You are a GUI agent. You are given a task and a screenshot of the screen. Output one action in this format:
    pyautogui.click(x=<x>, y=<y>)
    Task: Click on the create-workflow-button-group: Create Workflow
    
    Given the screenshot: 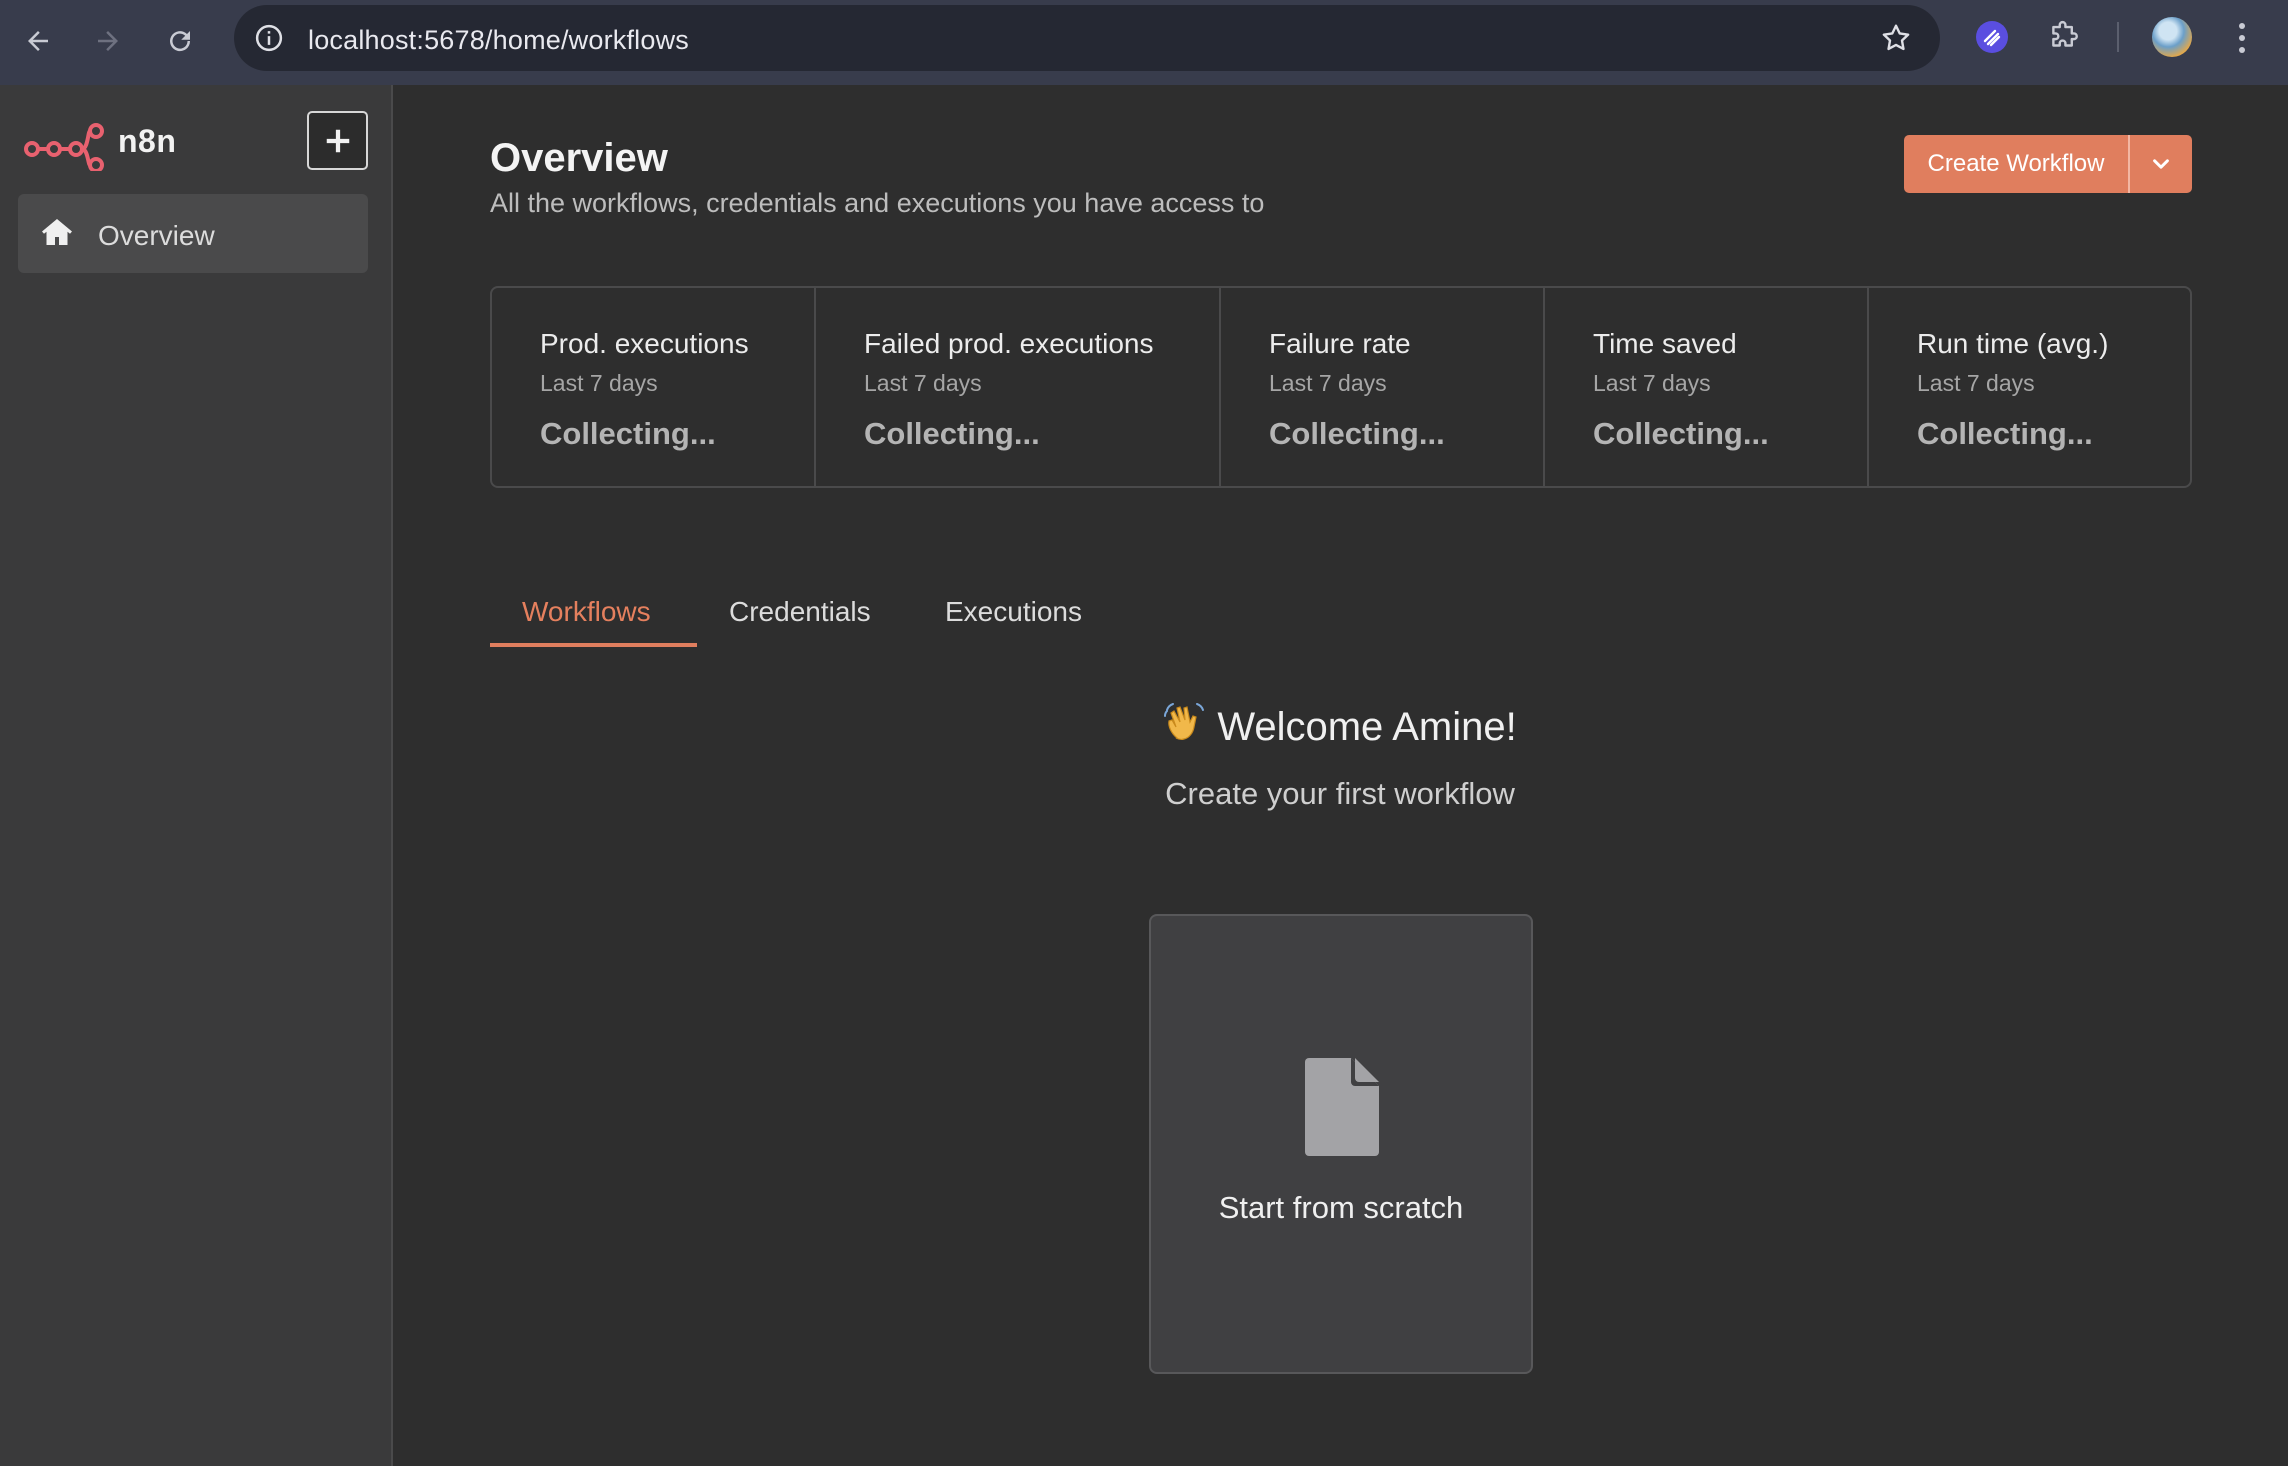 What is the action you would take?
    pyautogui.click(x=2048, y=164)
    